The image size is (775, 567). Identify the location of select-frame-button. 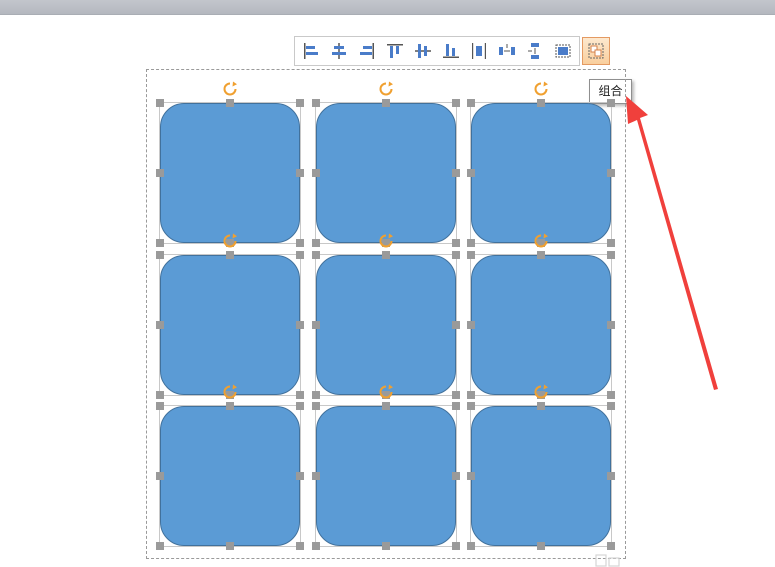
(563, 51).